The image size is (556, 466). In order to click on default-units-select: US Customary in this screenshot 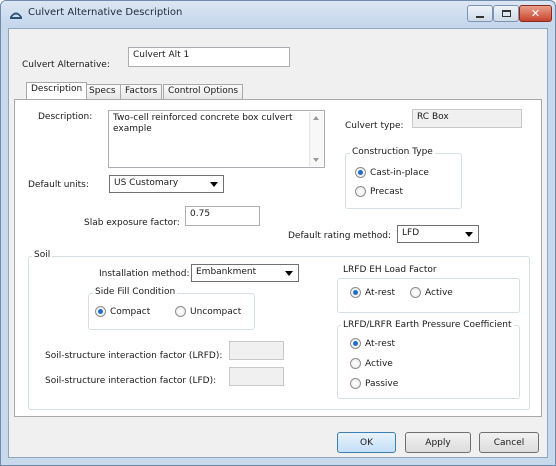, I will do `click(166, 184)`.